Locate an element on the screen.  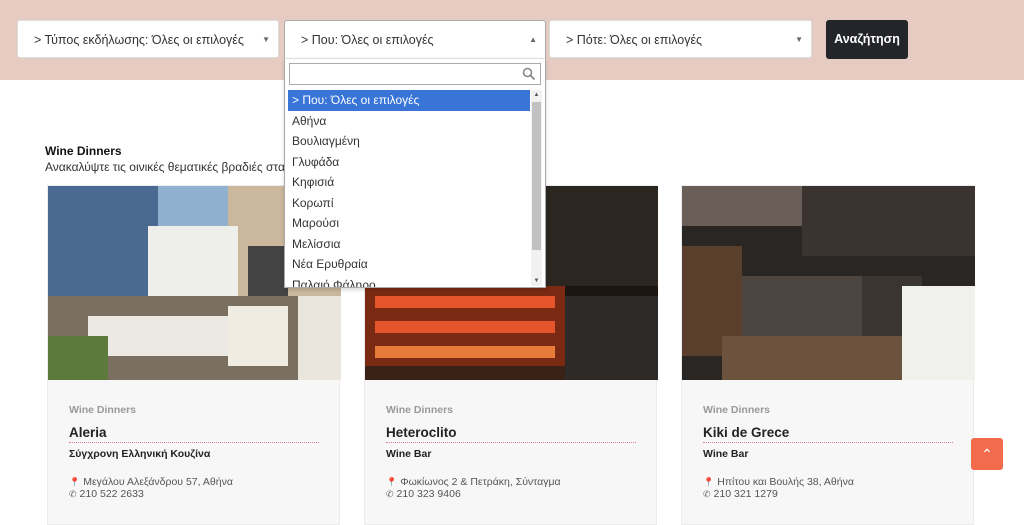
search-button: Αναζήτηση is located at coordinates (867, 39).